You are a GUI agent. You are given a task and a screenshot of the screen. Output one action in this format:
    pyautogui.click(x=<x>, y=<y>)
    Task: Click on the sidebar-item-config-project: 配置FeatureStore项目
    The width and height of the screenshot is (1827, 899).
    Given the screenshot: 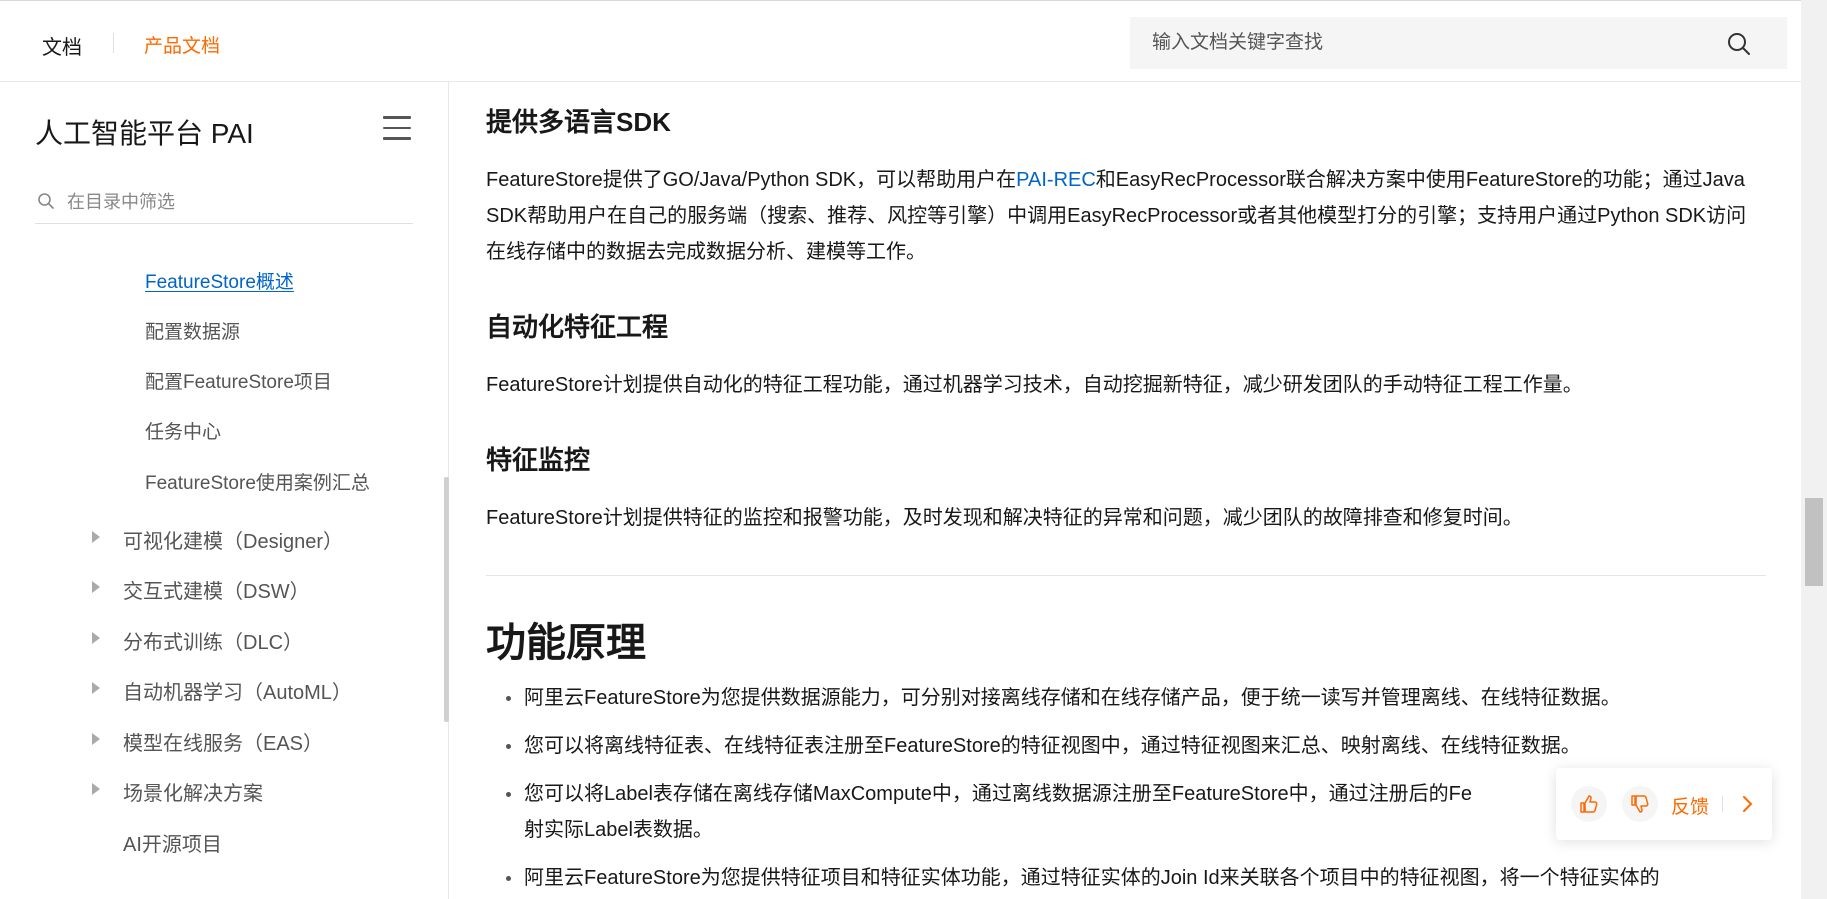 What is the action you would take?
    pyautogui.click(x=238, y=380)
    